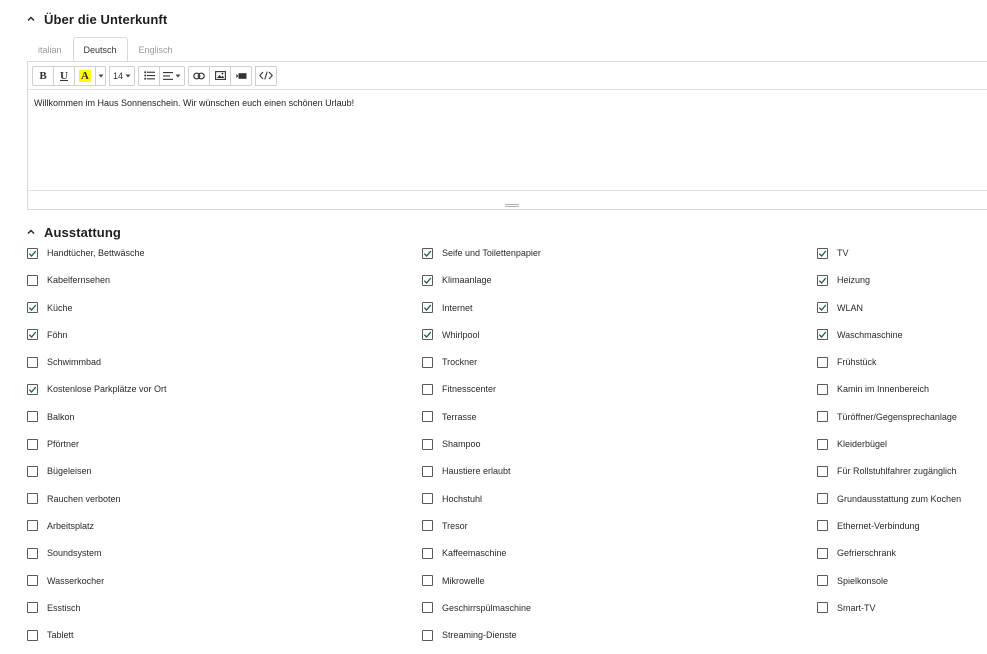  I want to click on amenity-item: Bügeleisen, so click(224, 471).